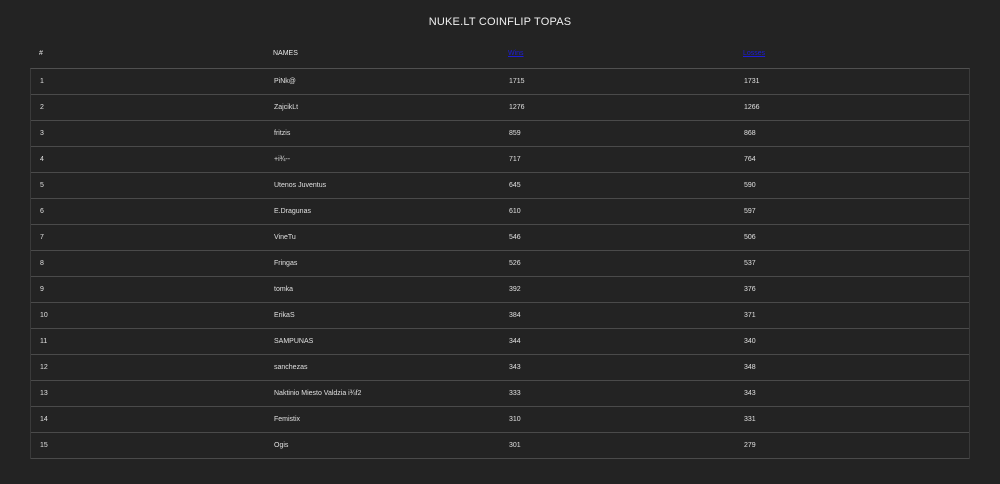 The width and height of the screenshot is (1000, 484). I want to click on rank-column-header: #, so click(41, 53).